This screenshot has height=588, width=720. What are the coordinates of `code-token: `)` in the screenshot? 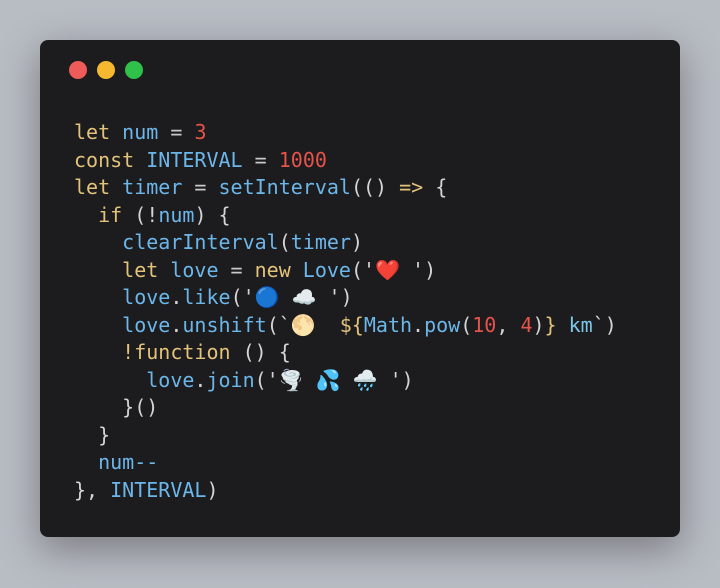 It's located at (604, 324).